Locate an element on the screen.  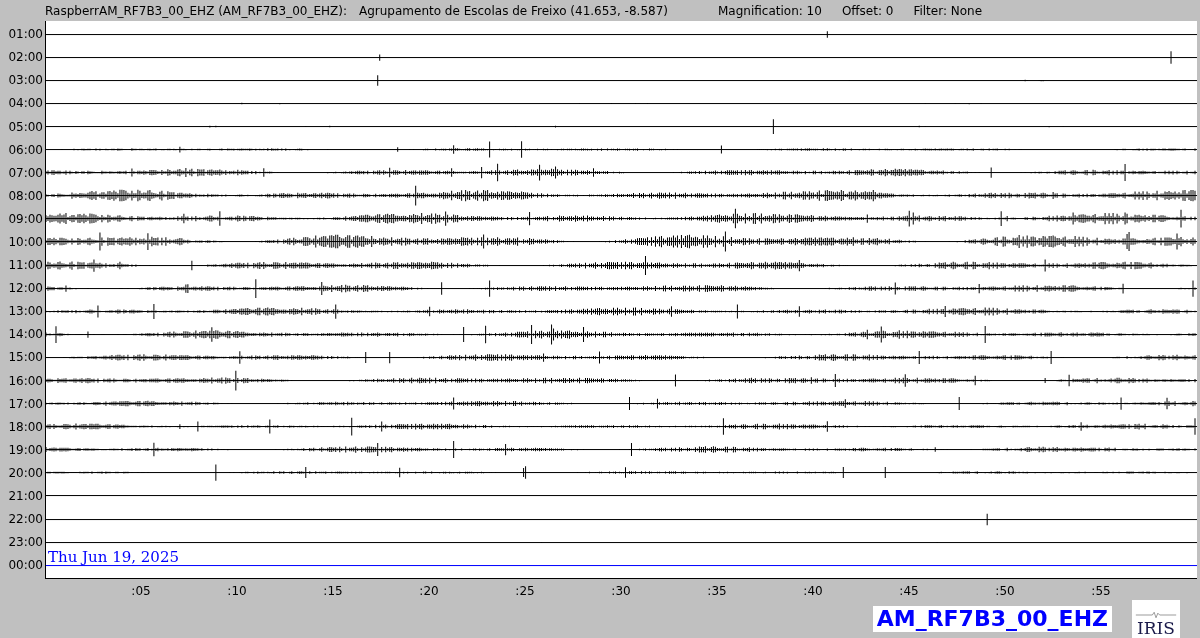
minute-tick-label: :40 is located at coordinates (813, 591).